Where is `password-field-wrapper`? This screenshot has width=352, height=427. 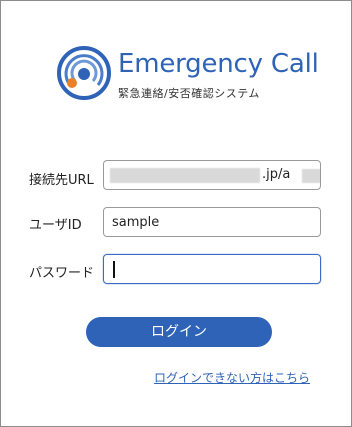
password-field-wrapper is located at coordinates (212, 269).